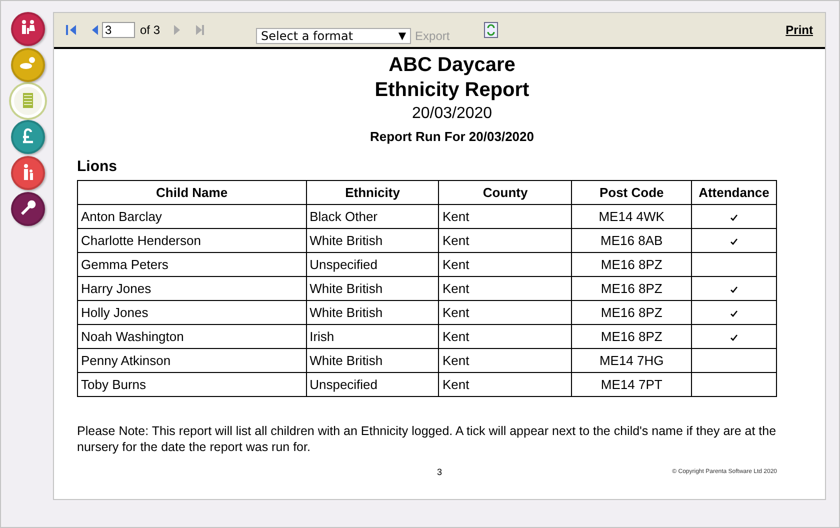 The image size is (840, 528). Describe the element at coordinates (632, 192) in the screenshot. I see `column-header: Post Code` at that location.